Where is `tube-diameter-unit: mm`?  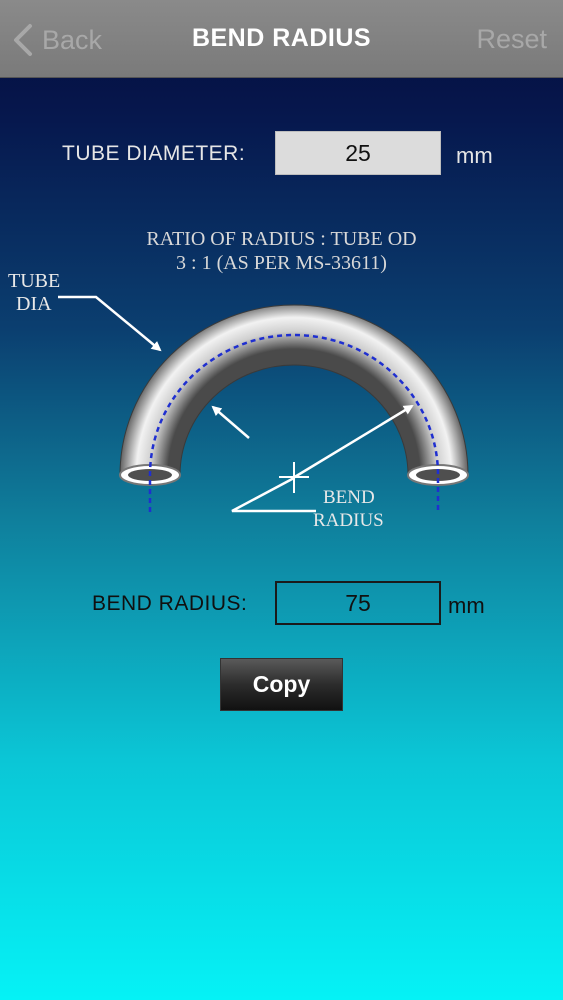
tube-diameter-unit: mm is located at coordinates (474, 155).